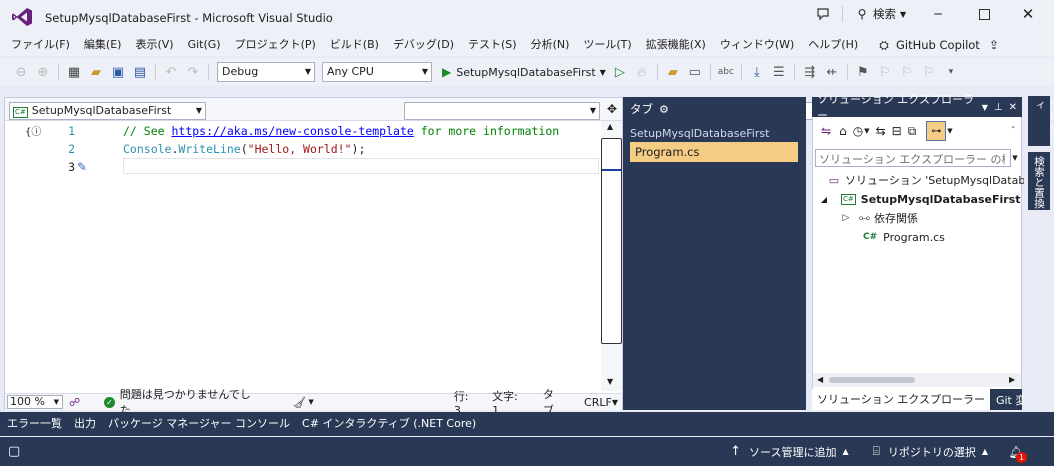 The width and height of the screenshot is (1054, 466). I want to click on format-icon: ☰, so click(779, 72).